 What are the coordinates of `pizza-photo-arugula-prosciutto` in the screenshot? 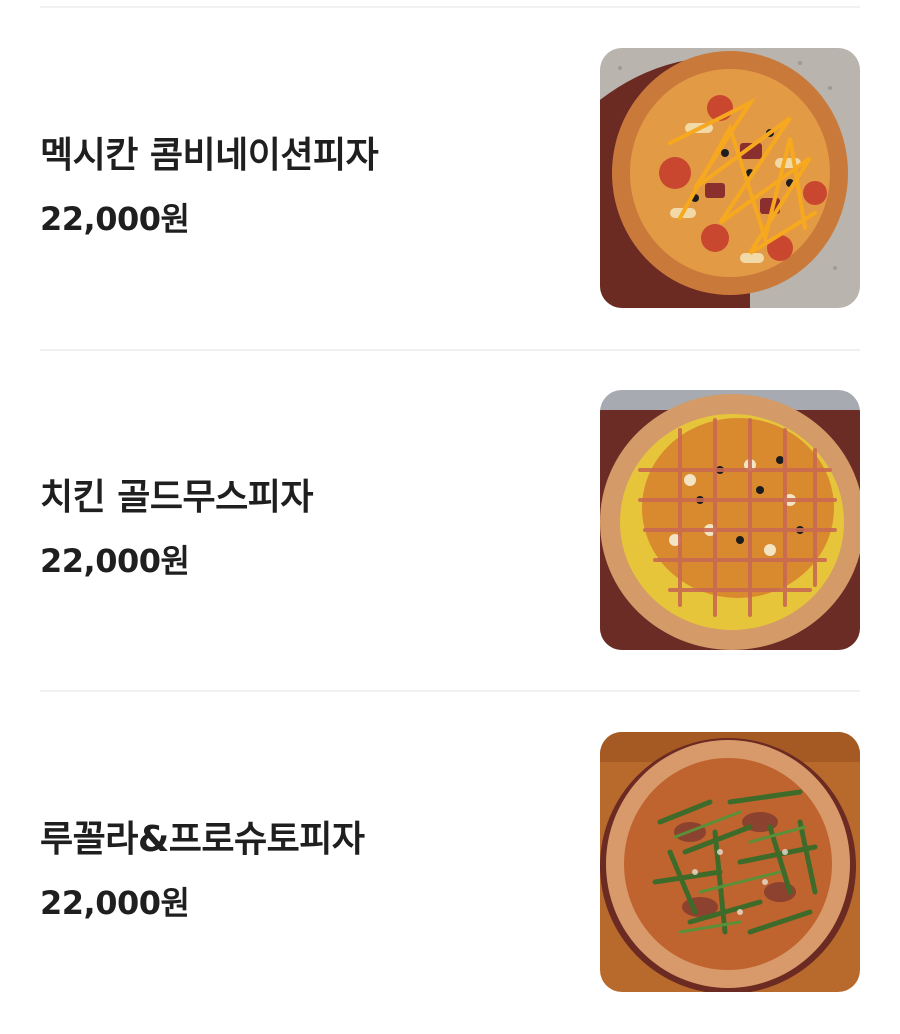 It's located at (730, 862).